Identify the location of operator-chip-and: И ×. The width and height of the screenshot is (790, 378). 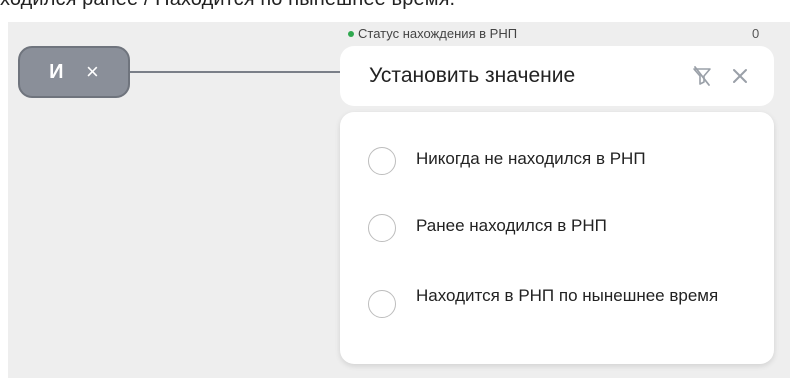
(74, 72).